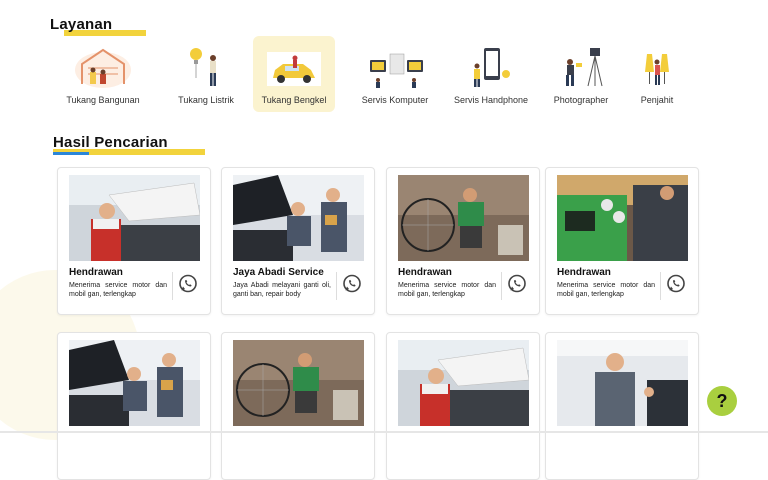  What do you see at coordinates (657, 69) in the screenshot?
I see `tailor-icon` at bounding box center [657, 69].